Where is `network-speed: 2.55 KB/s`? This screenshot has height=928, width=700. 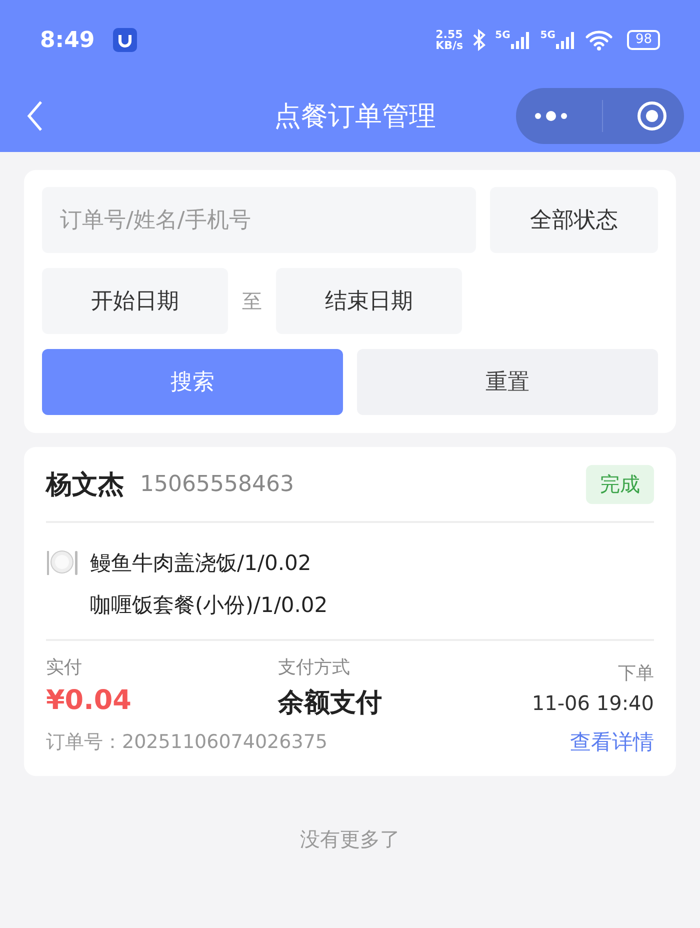 network-speed: 2.55 KB/s is located at coordinates (450, 40).